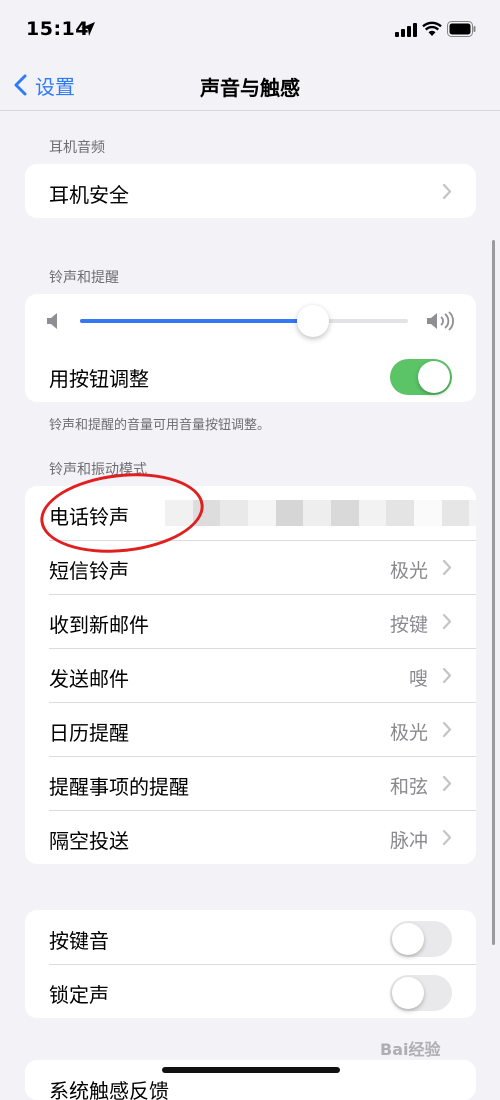 This screenshot has height=1100, width=500. What do you see at coordinates (418, 679) in the screenshot?
I see `row-value: 嗖` at bounding box center [418, 679].